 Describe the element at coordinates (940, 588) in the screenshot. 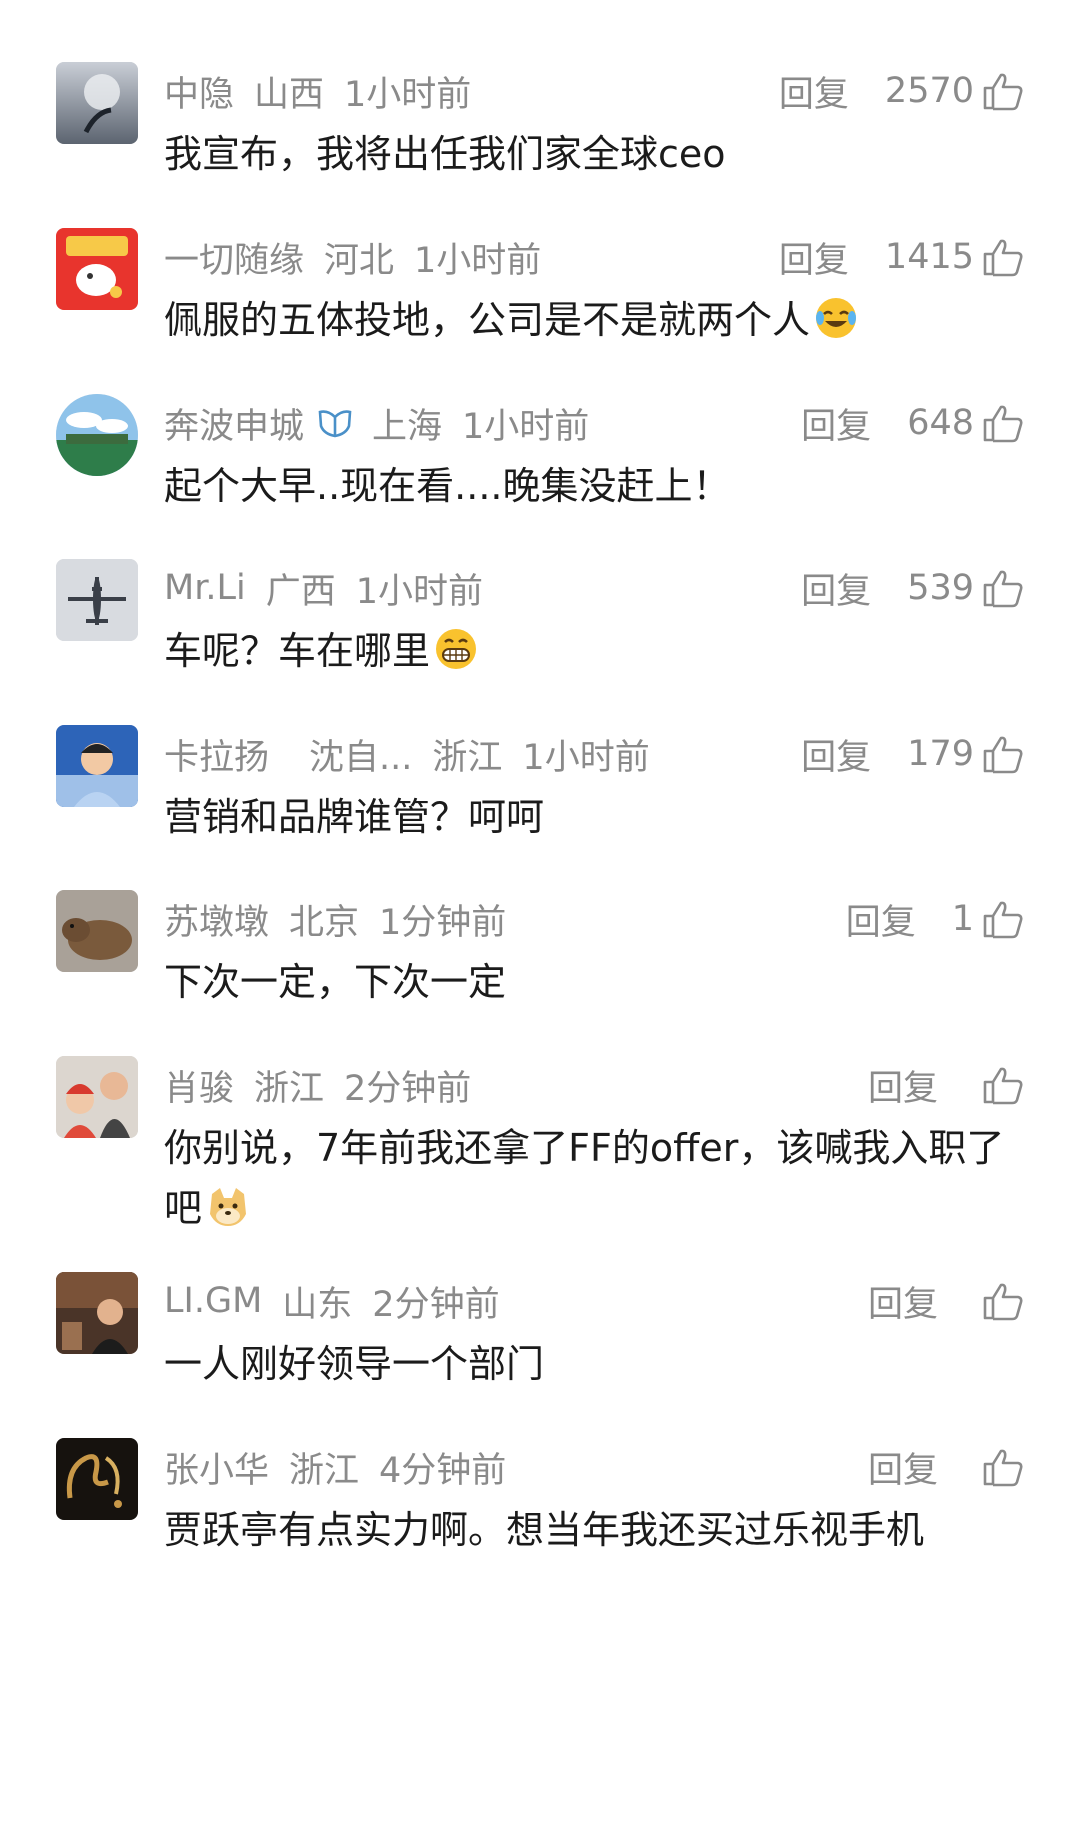

I see `like-count: 539` at that location.